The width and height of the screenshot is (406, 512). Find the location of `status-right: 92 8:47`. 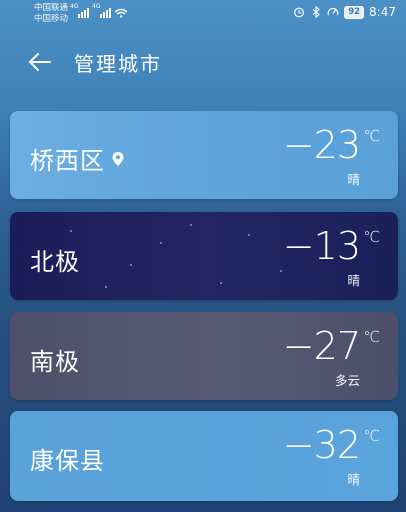

status-right: 92 8:47 is located at coordinates (344, 12).